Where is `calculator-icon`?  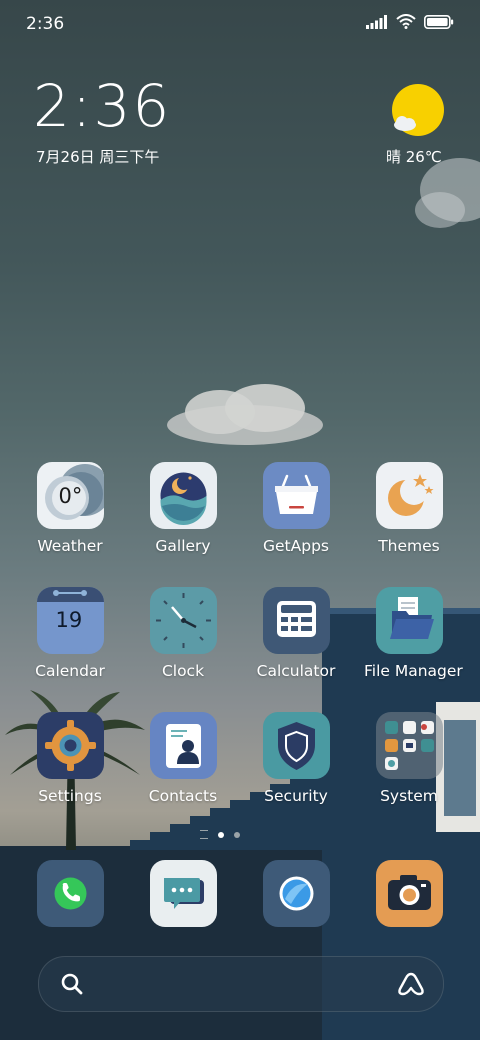
calculator-icon is located at coordinates (296, 620).